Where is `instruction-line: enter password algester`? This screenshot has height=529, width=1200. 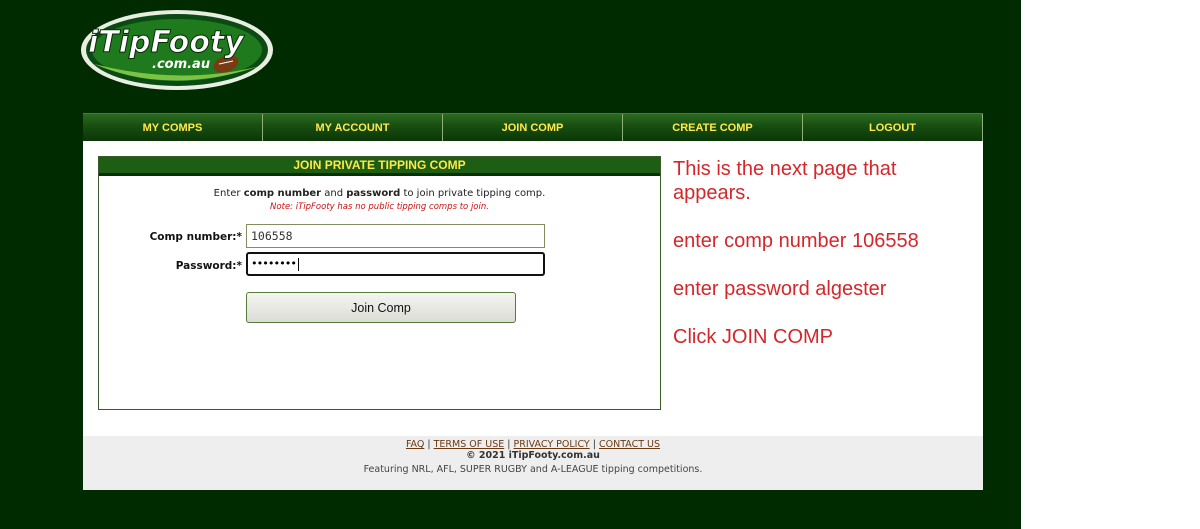 instruction-line: enter password algester is located at coordinates (780, 289).